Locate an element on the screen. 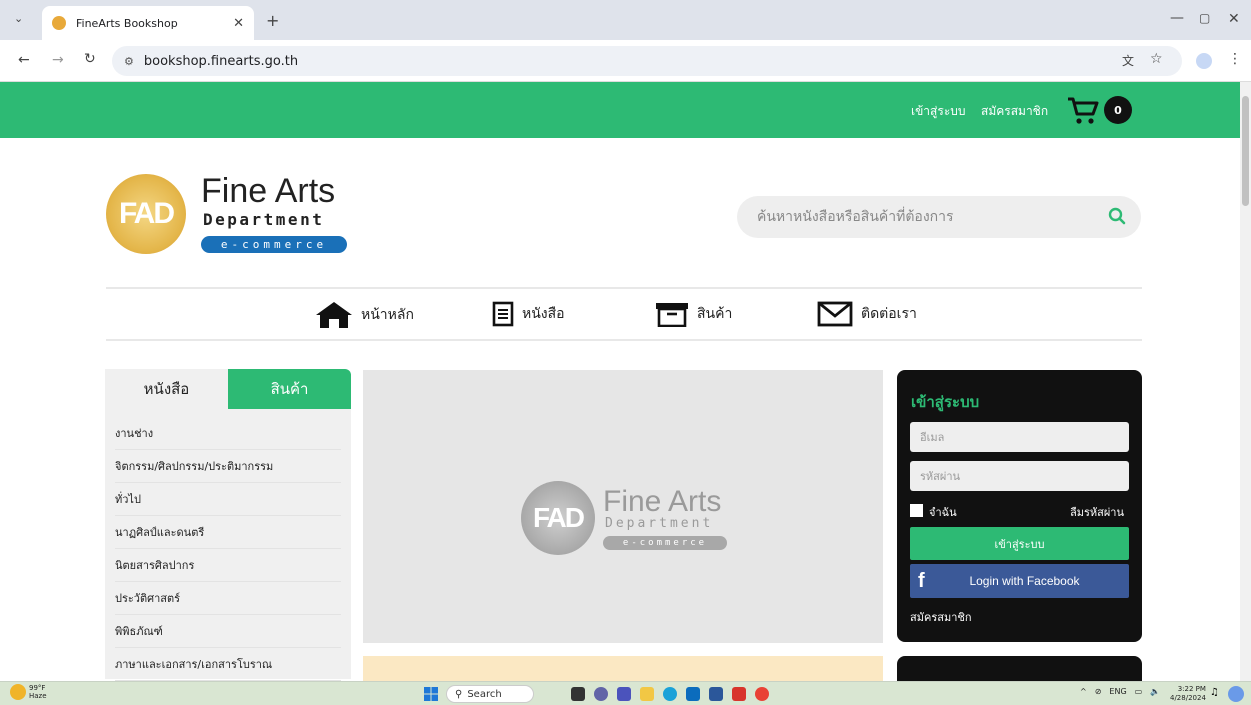 Image resolution: width=1251 pixels, height=705 pixels. site-info-icon: ⚙ is located at coordinates (129, 61).